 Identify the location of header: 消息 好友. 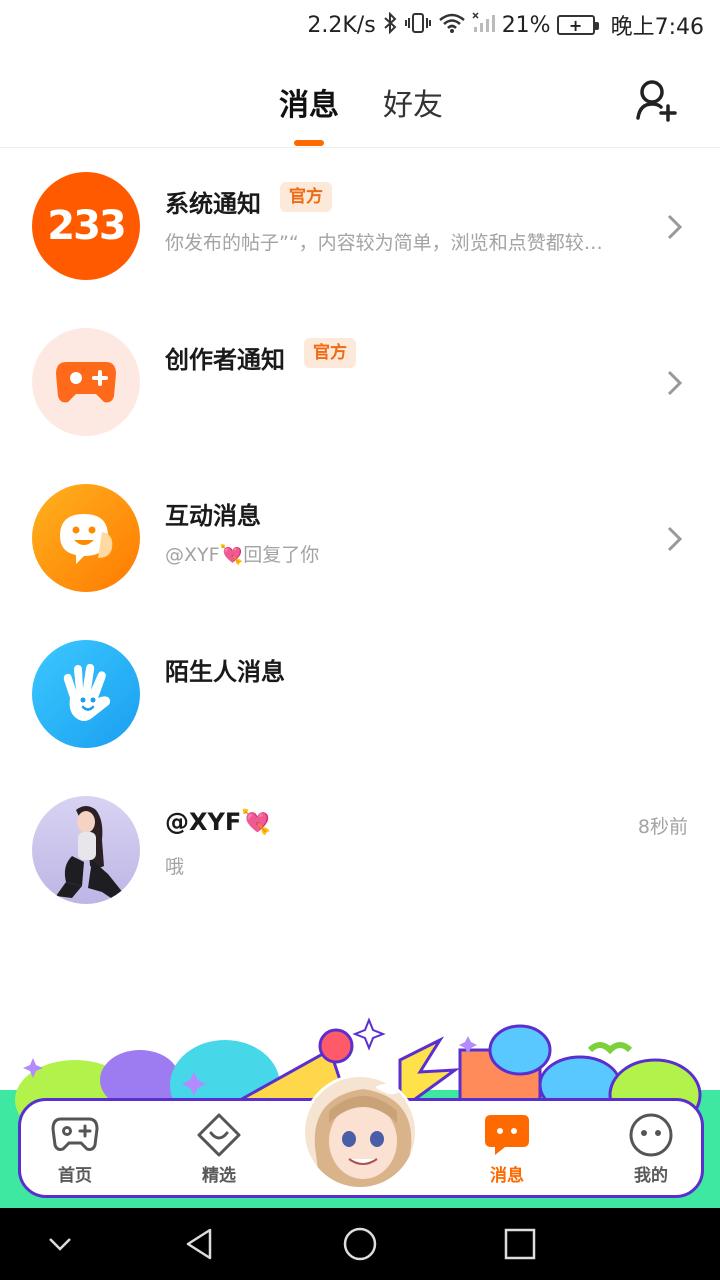
(360, 99).